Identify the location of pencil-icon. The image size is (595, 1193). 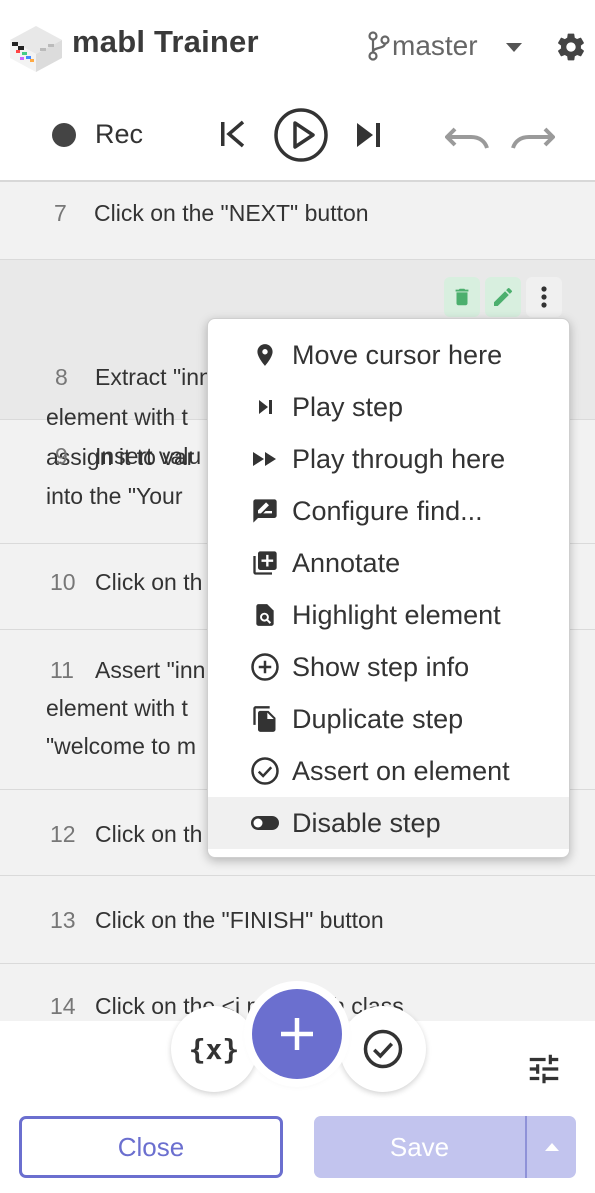
(503, 296).